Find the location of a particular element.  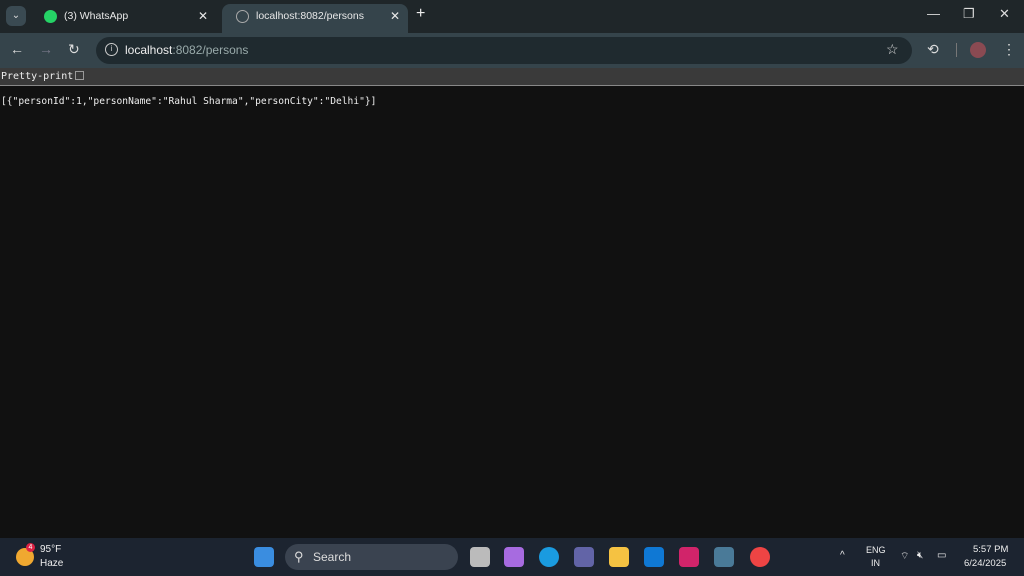

outlook-icon is located at coordinates (654, 557).